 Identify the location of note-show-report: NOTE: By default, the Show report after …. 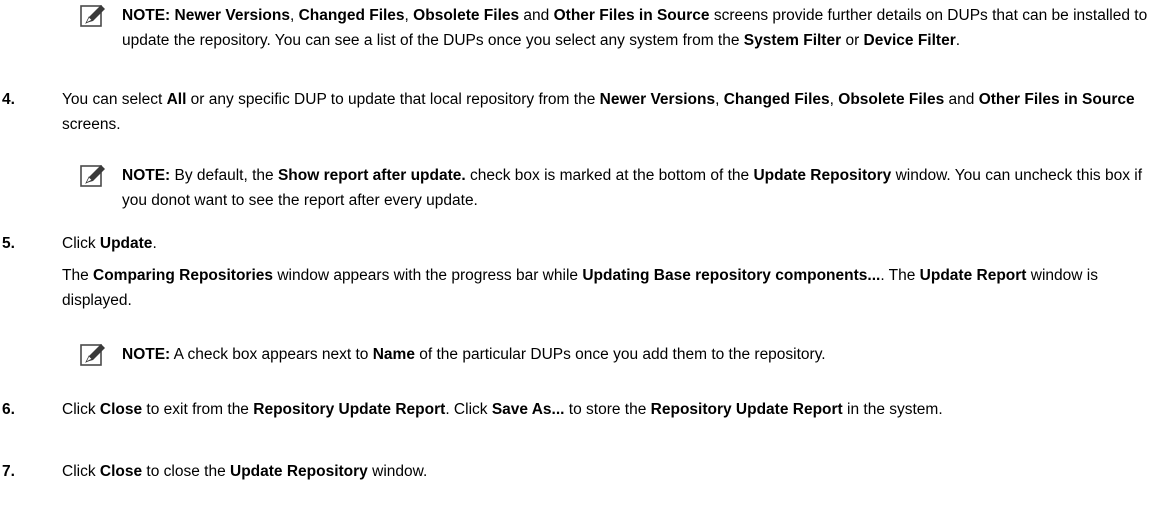
(622, 188).